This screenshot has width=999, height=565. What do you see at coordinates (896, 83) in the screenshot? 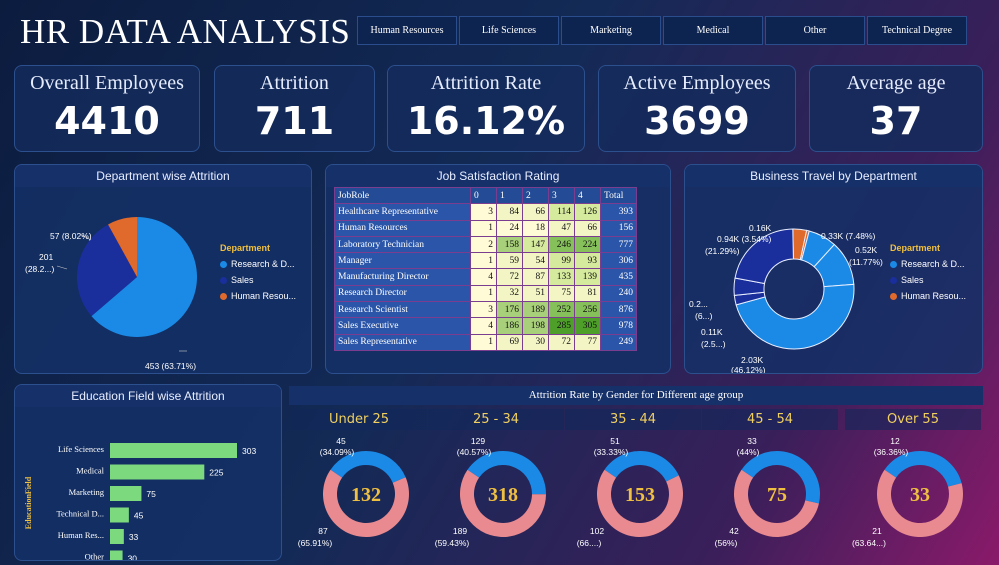
I see `kpi-label: Average age` at bounding box center [896, 83].